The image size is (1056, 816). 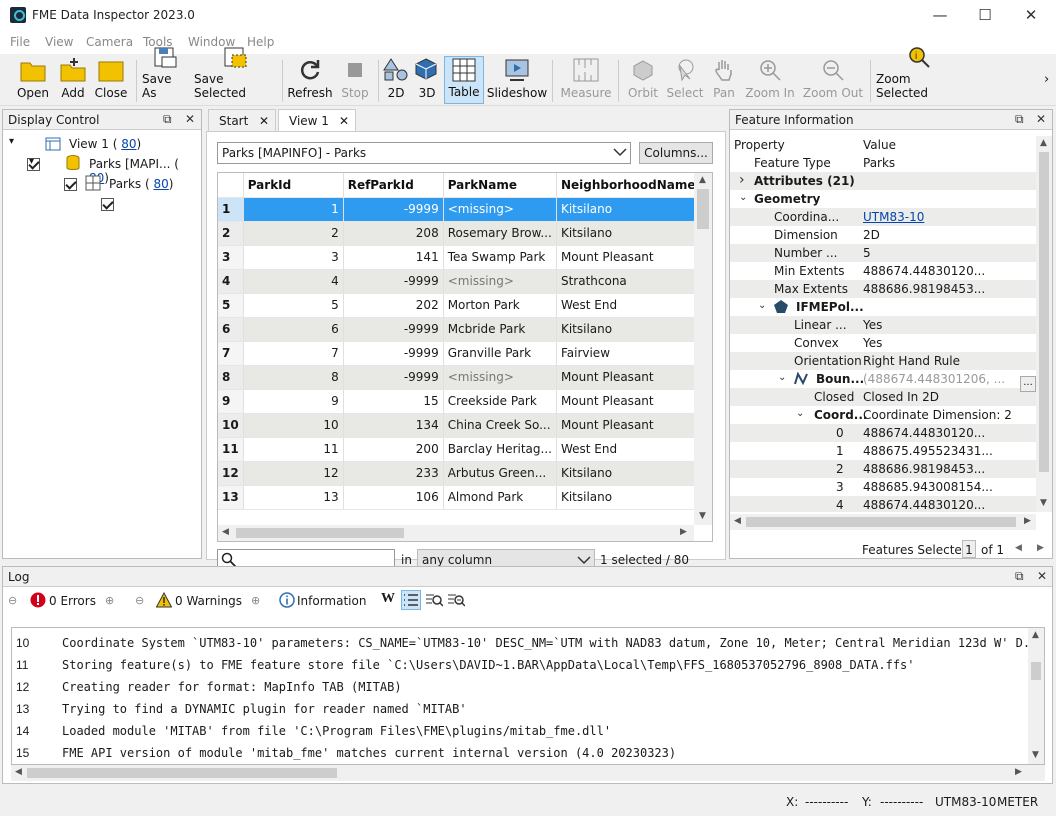 I want to click on expand-view-icon: ▾, so click(x=11, y=141).